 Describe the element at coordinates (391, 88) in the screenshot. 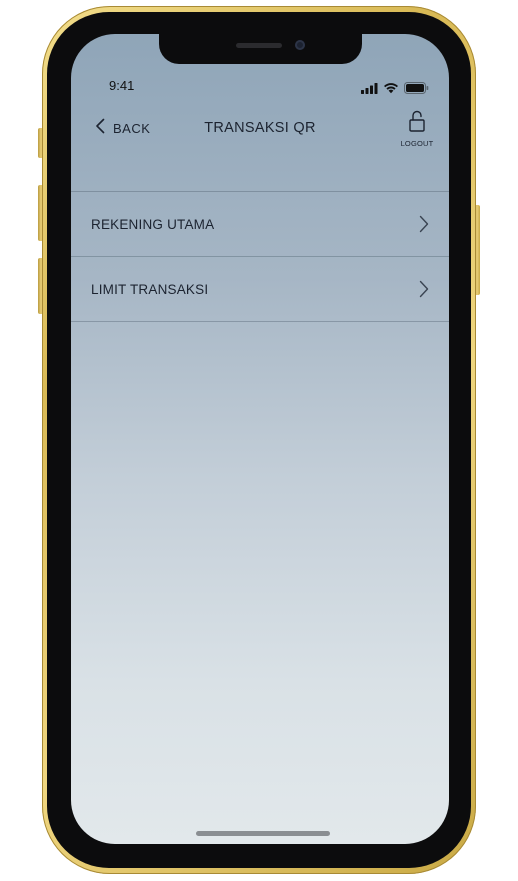

I see `wifi-icon` at that location.